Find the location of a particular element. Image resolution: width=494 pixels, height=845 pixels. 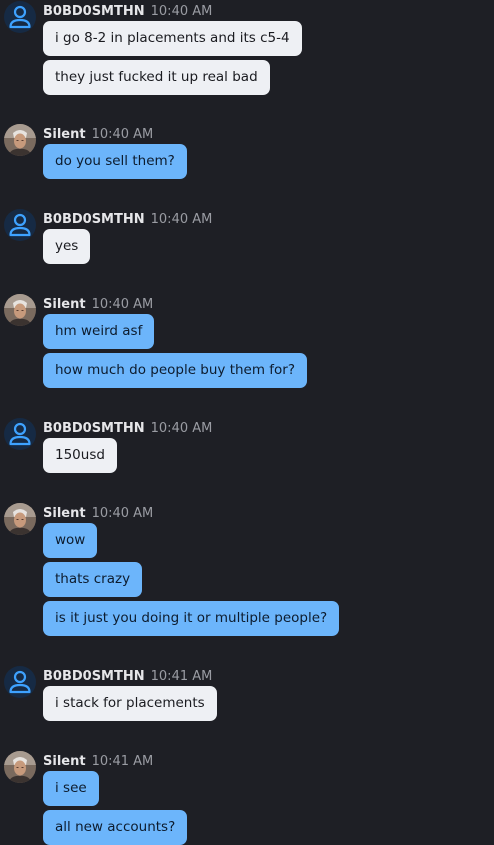

message-bubbles: 150usd is located at coordinates (80, 457).